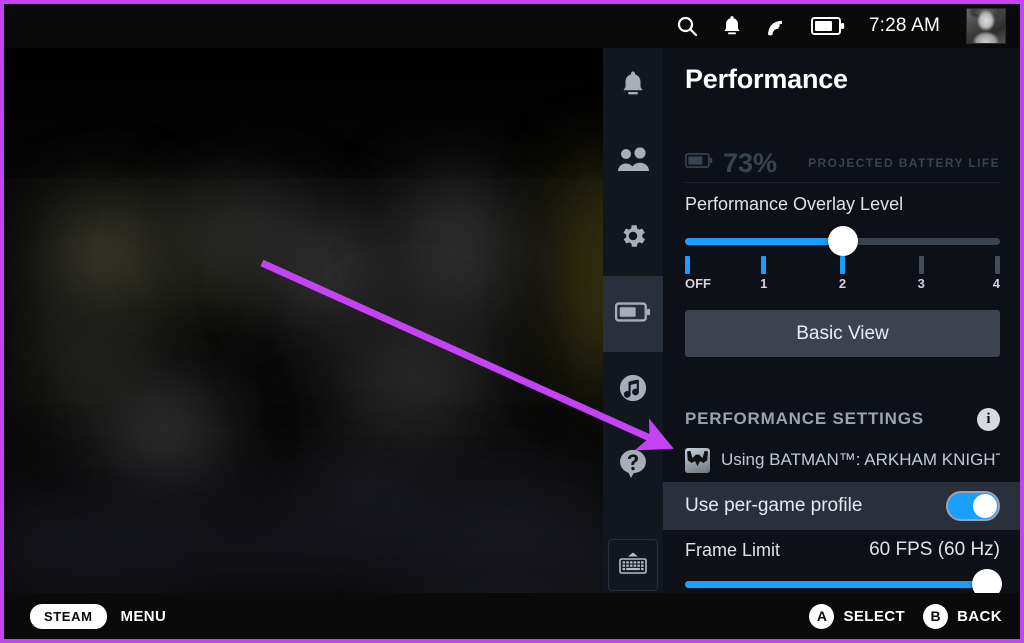 The width and height of the screenshot is (1024, 643). Describe the element at coordinates (687, 26) in the screenshot. I see `search-icon` at that location.